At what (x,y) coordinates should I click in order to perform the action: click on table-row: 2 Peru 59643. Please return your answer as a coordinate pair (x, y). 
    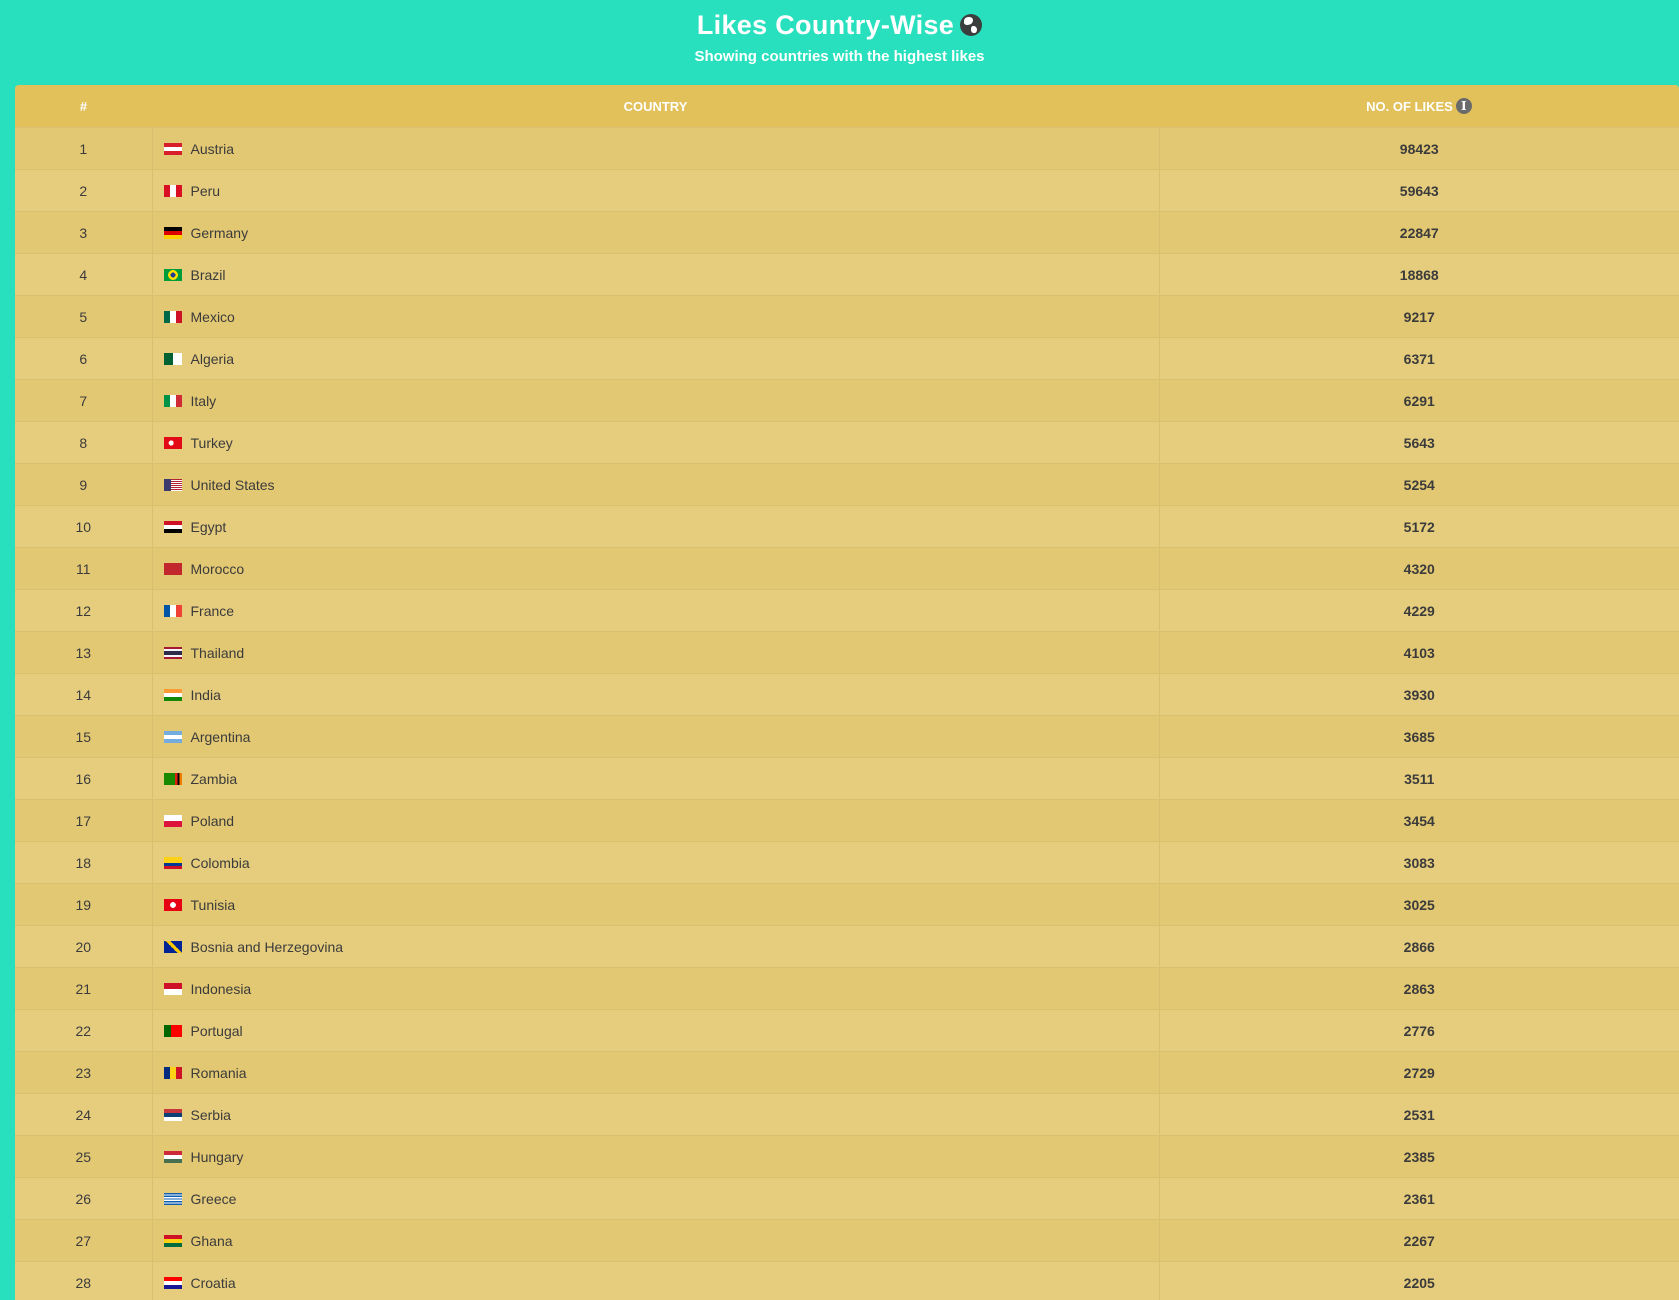
    Looking at the image, I should click on (847, 190).